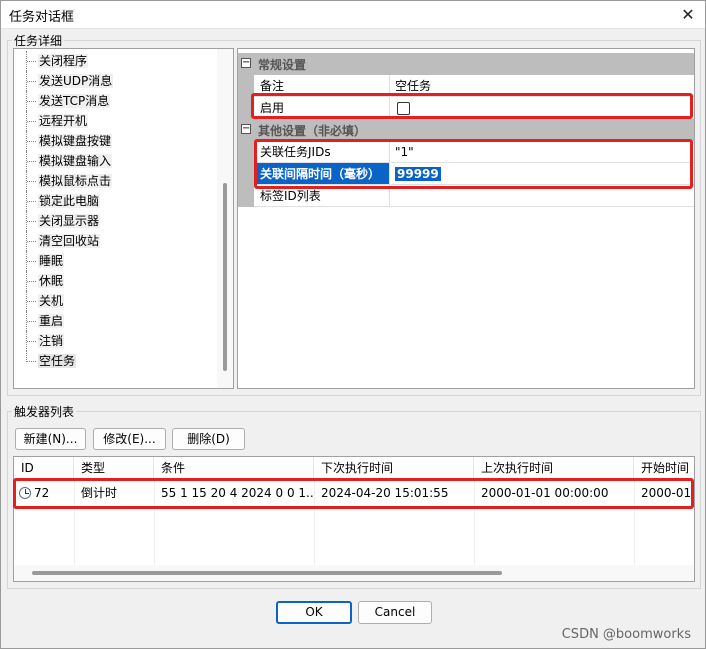 The height and width of the screenshot is (649, 706). I want to click on col-type: 类型, so click(114, 468).